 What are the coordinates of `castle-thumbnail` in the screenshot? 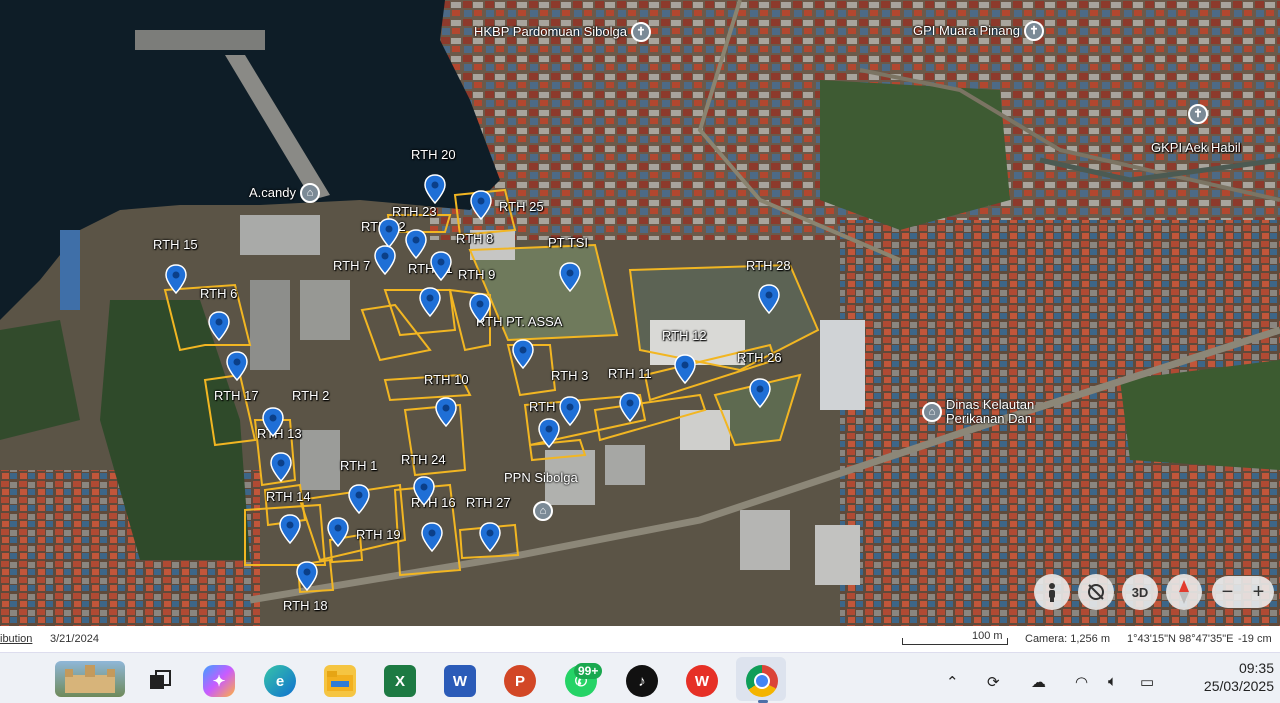 It's located at (90, 679).